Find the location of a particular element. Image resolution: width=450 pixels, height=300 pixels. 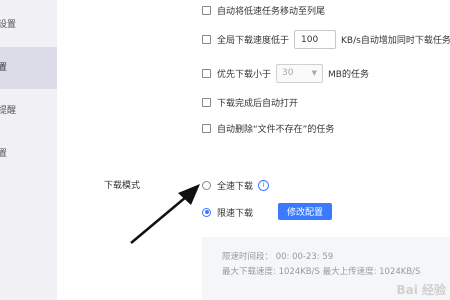

annotation-arrow is located at coordinates (165, 214).